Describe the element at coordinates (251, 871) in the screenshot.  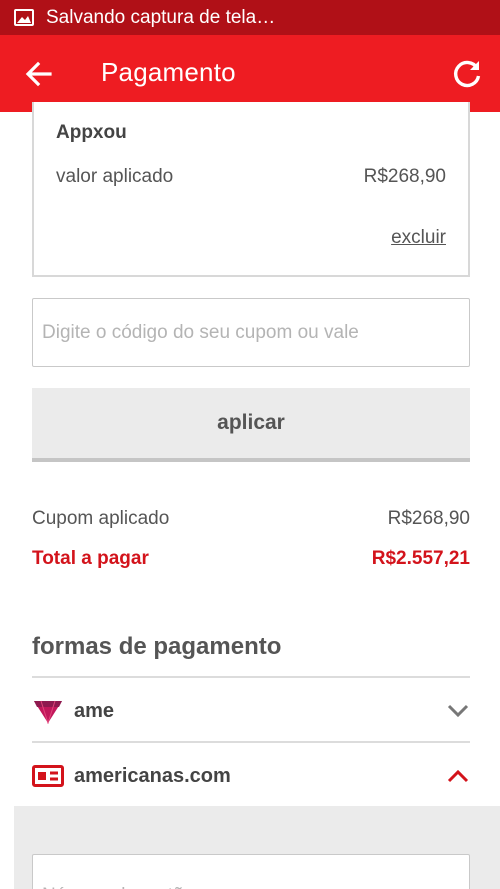
I see `card-number-field` at that location.